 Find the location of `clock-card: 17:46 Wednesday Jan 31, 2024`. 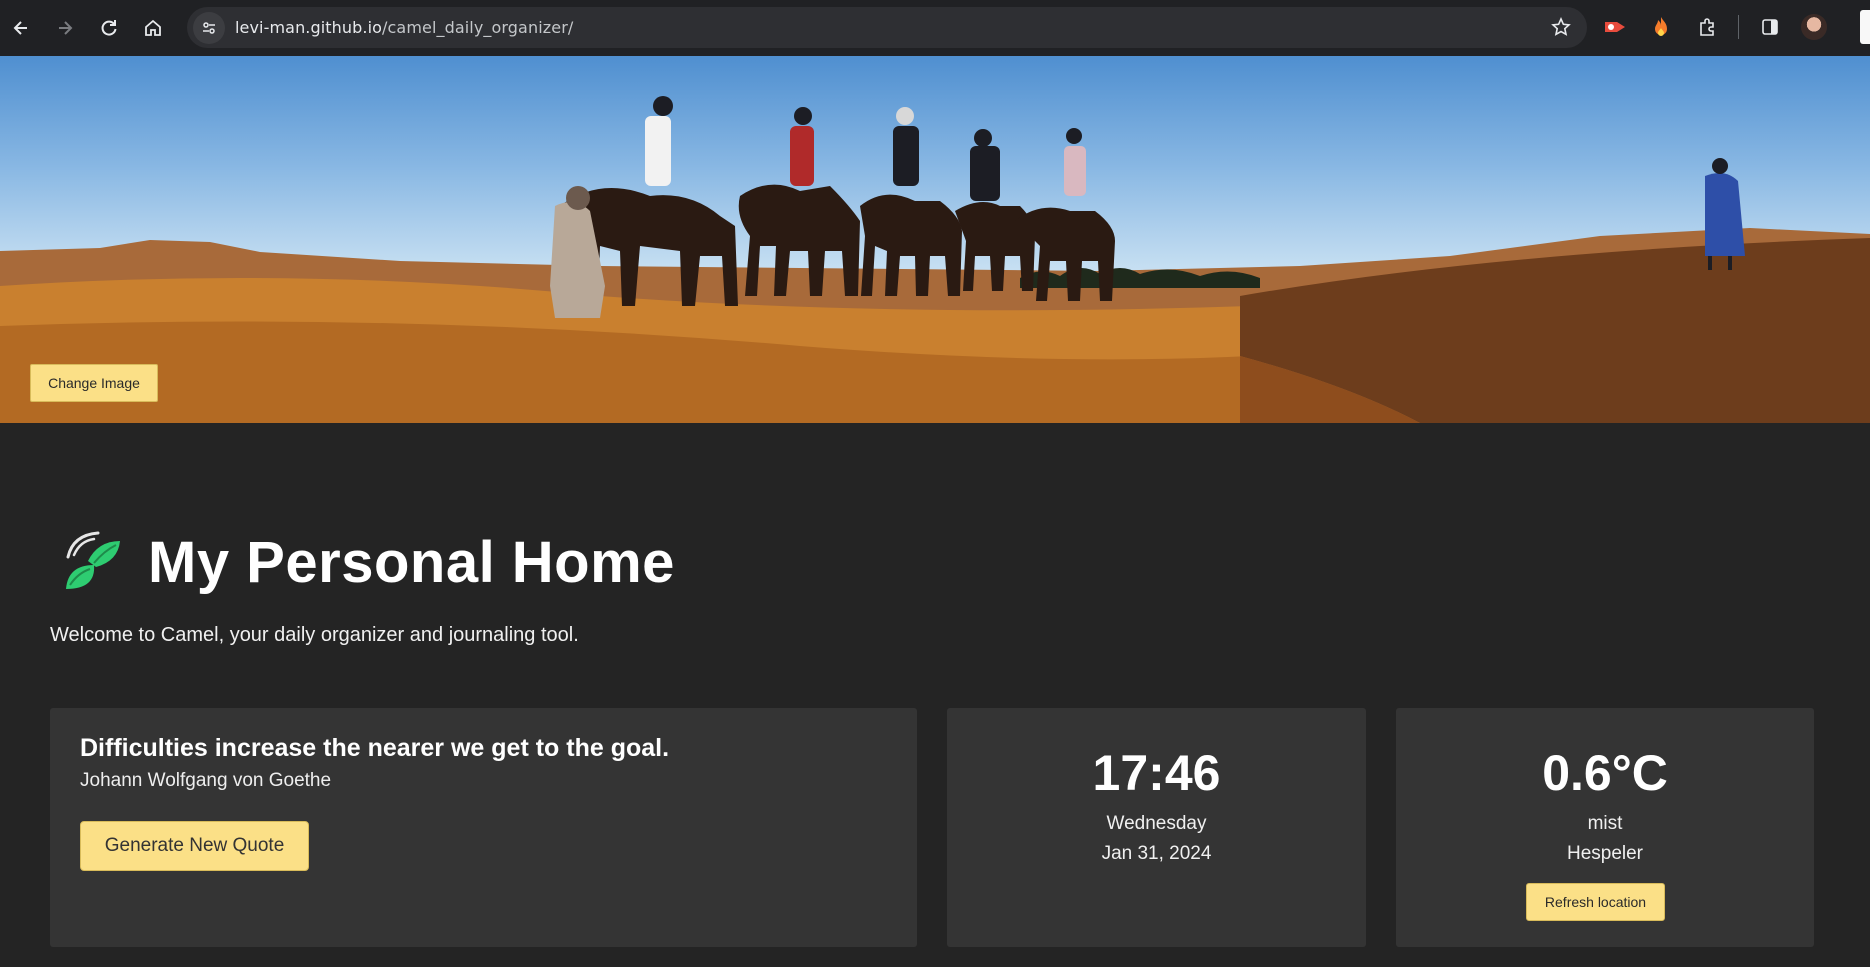

clock-card: 17:46 Wednesday Jan 31, 2024 is located at coordinates (1156, 827).